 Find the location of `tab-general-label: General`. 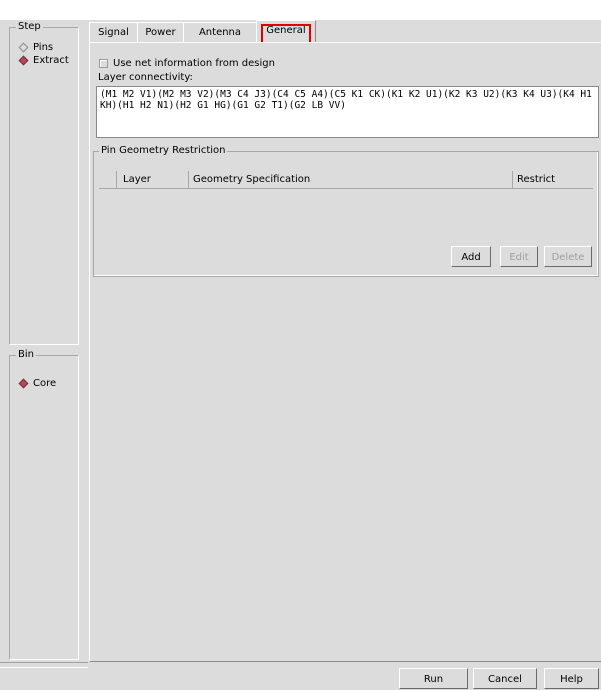

tab-general-label: General is located at coordinates (286, 30).